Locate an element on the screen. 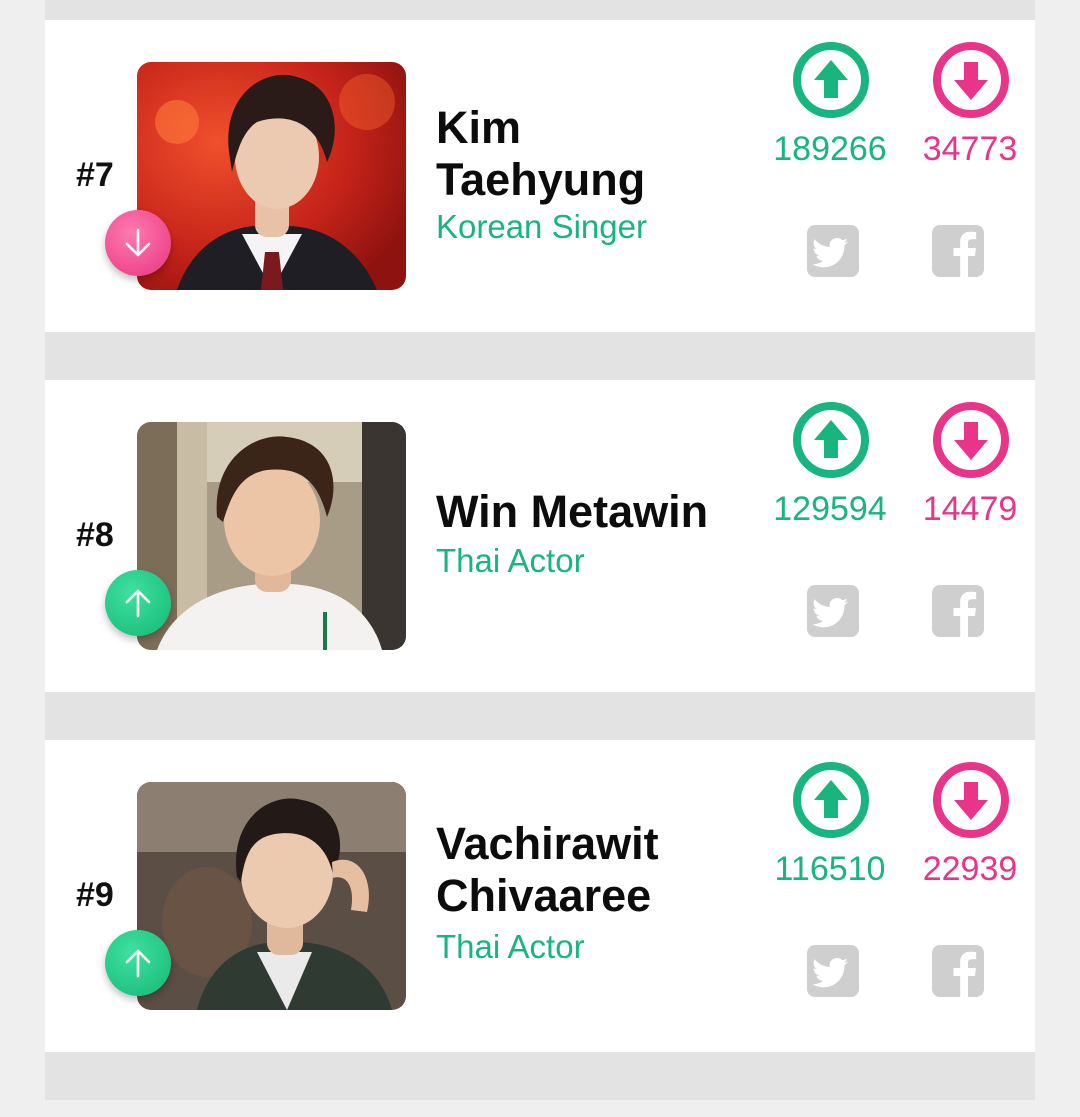  name-line: Vachirawit is located at coordinates (547, 843).